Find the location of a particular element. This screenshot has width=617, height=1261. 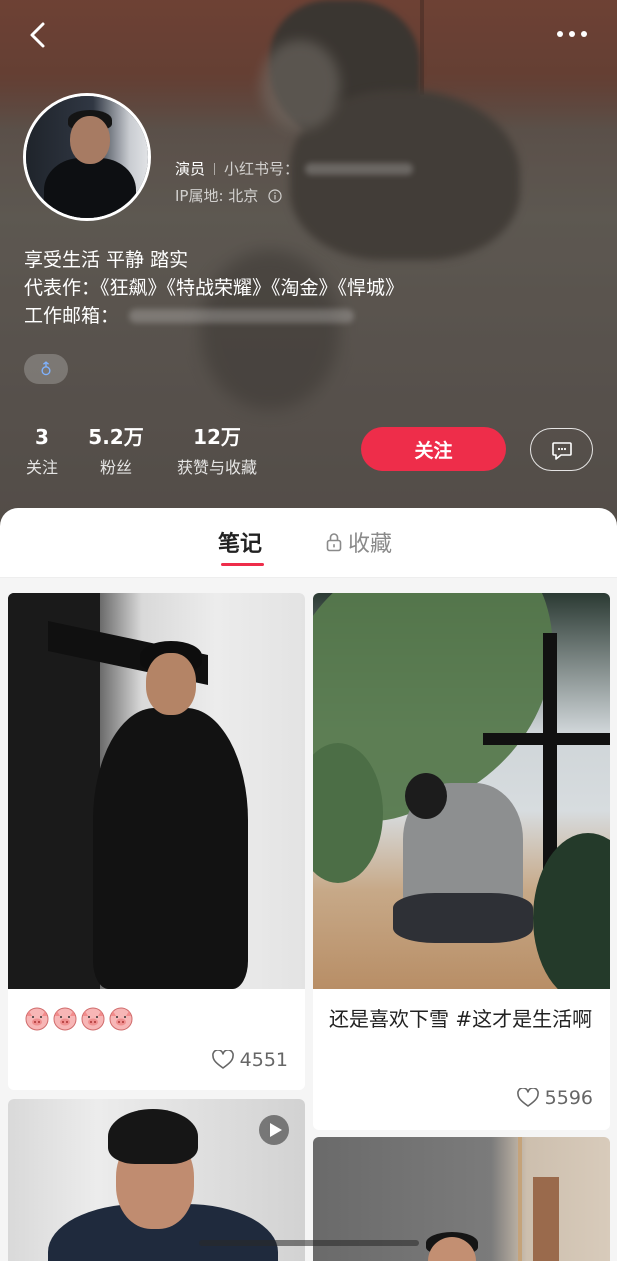

bio-line: 代表作：《狂飙》《特战荣耀》《淘金》《悍城》 is located at coordinates (214, 288).